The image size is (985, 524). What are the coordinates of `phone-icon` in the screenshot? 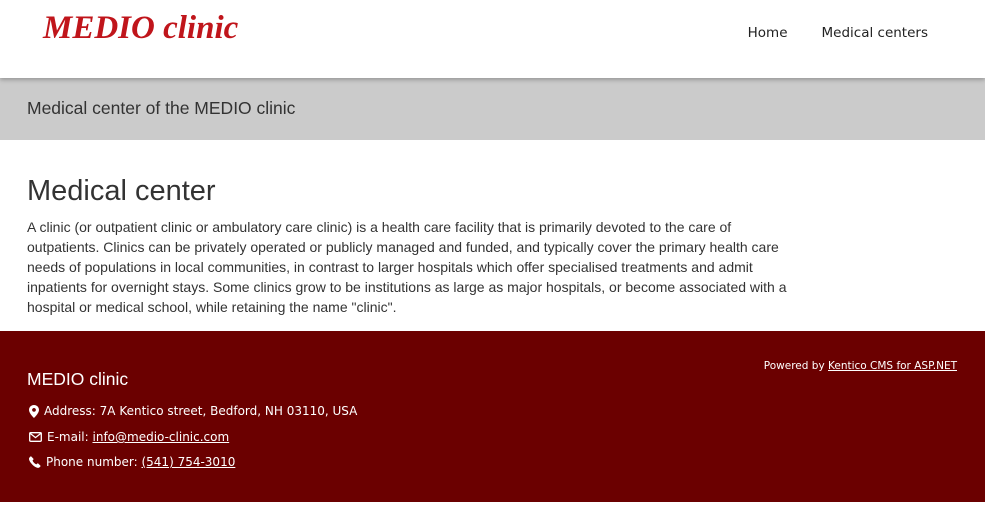 It's located at (35, 462).